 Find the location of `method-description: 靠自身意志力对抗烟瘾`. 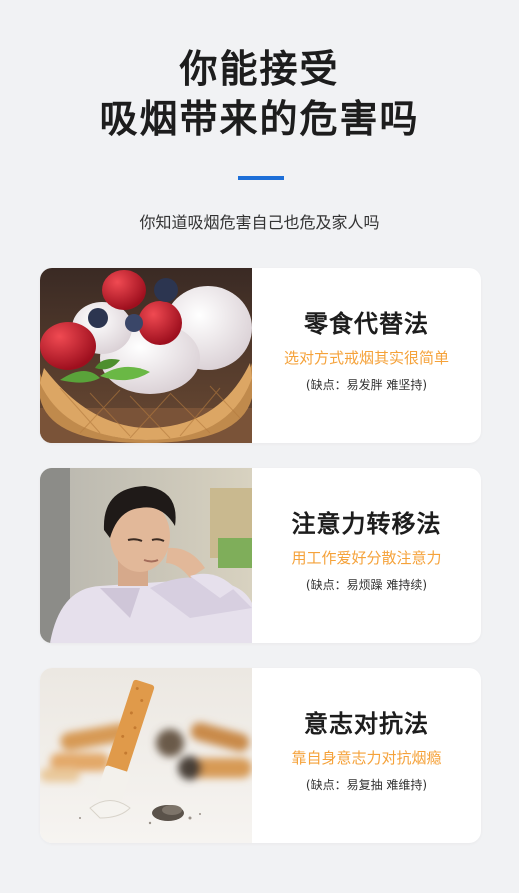

method-description: 靠自身意志力对抗烟瘾 is located at coordinates (366, 758).